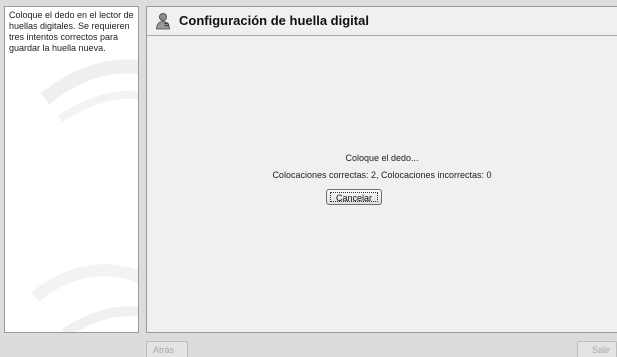 This screenshot has width=617, height=357. Describe the element at coordinates (382, 21) in the screenshot. I see `title-bar: Configuración de huella digital` at that location.